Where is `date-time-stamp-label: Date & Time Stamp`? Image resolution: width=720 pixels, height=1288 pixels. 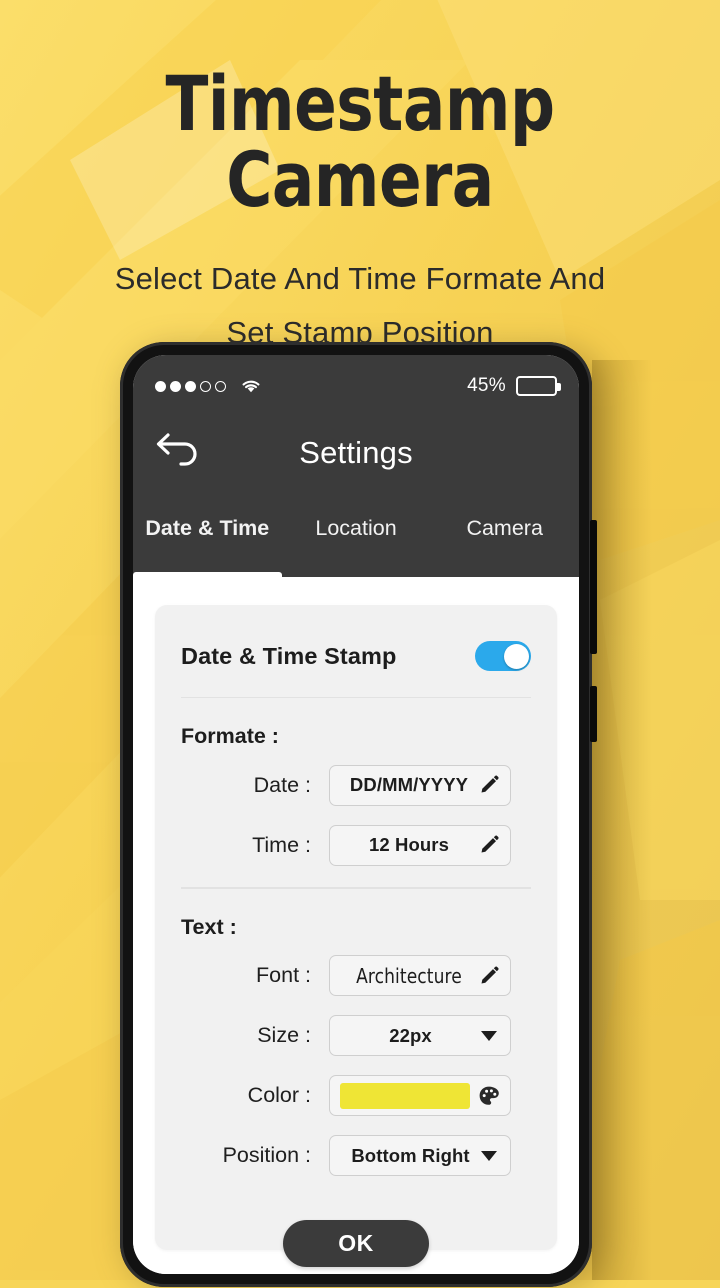 date-time-stamp-label: Date & Time Stamp is located at coordinates (289, 655).